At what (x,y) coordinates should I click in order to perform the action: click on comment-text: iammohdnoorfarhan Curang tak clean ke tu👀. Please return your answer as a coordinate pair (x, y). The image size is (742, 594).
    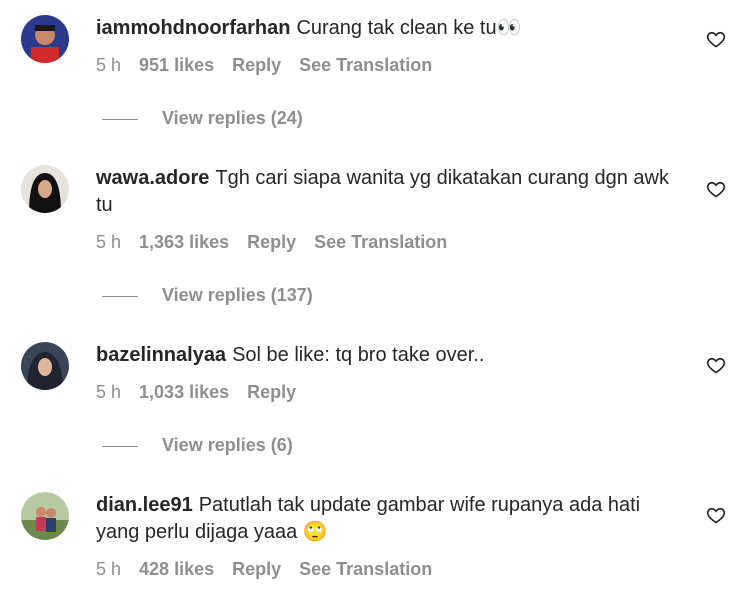
    Looking at the image, I should click on (391, 28).